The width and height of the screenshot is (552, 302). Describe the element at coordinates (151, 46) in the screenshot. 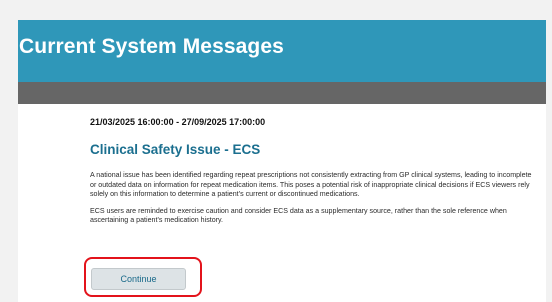

I see `page-title: Current System Messages` at that location.